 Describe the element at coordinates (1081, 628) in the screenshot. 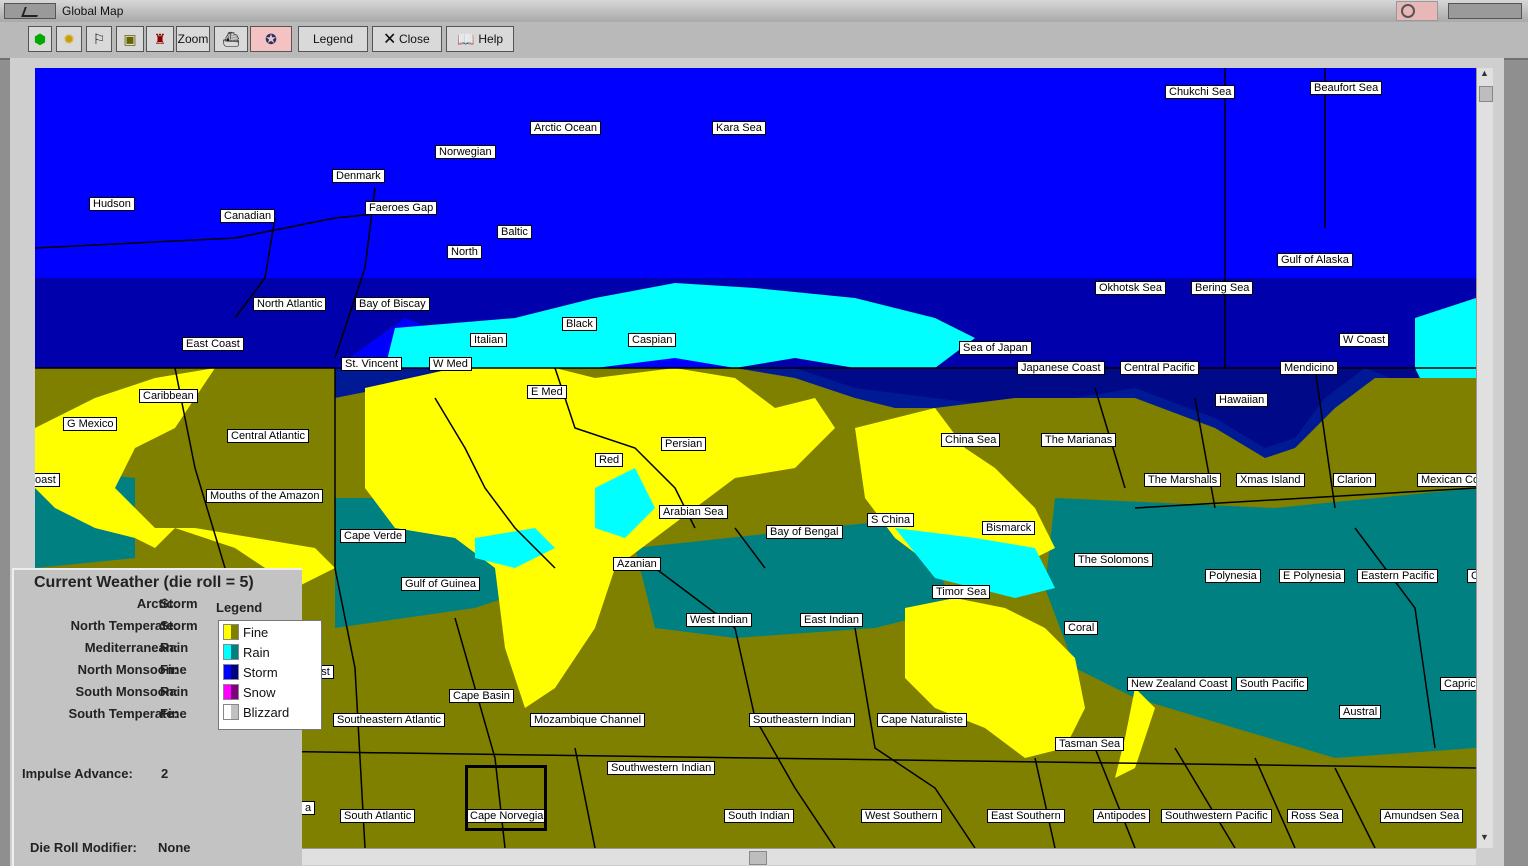

I see `sea-area-label: Coral` at that location.